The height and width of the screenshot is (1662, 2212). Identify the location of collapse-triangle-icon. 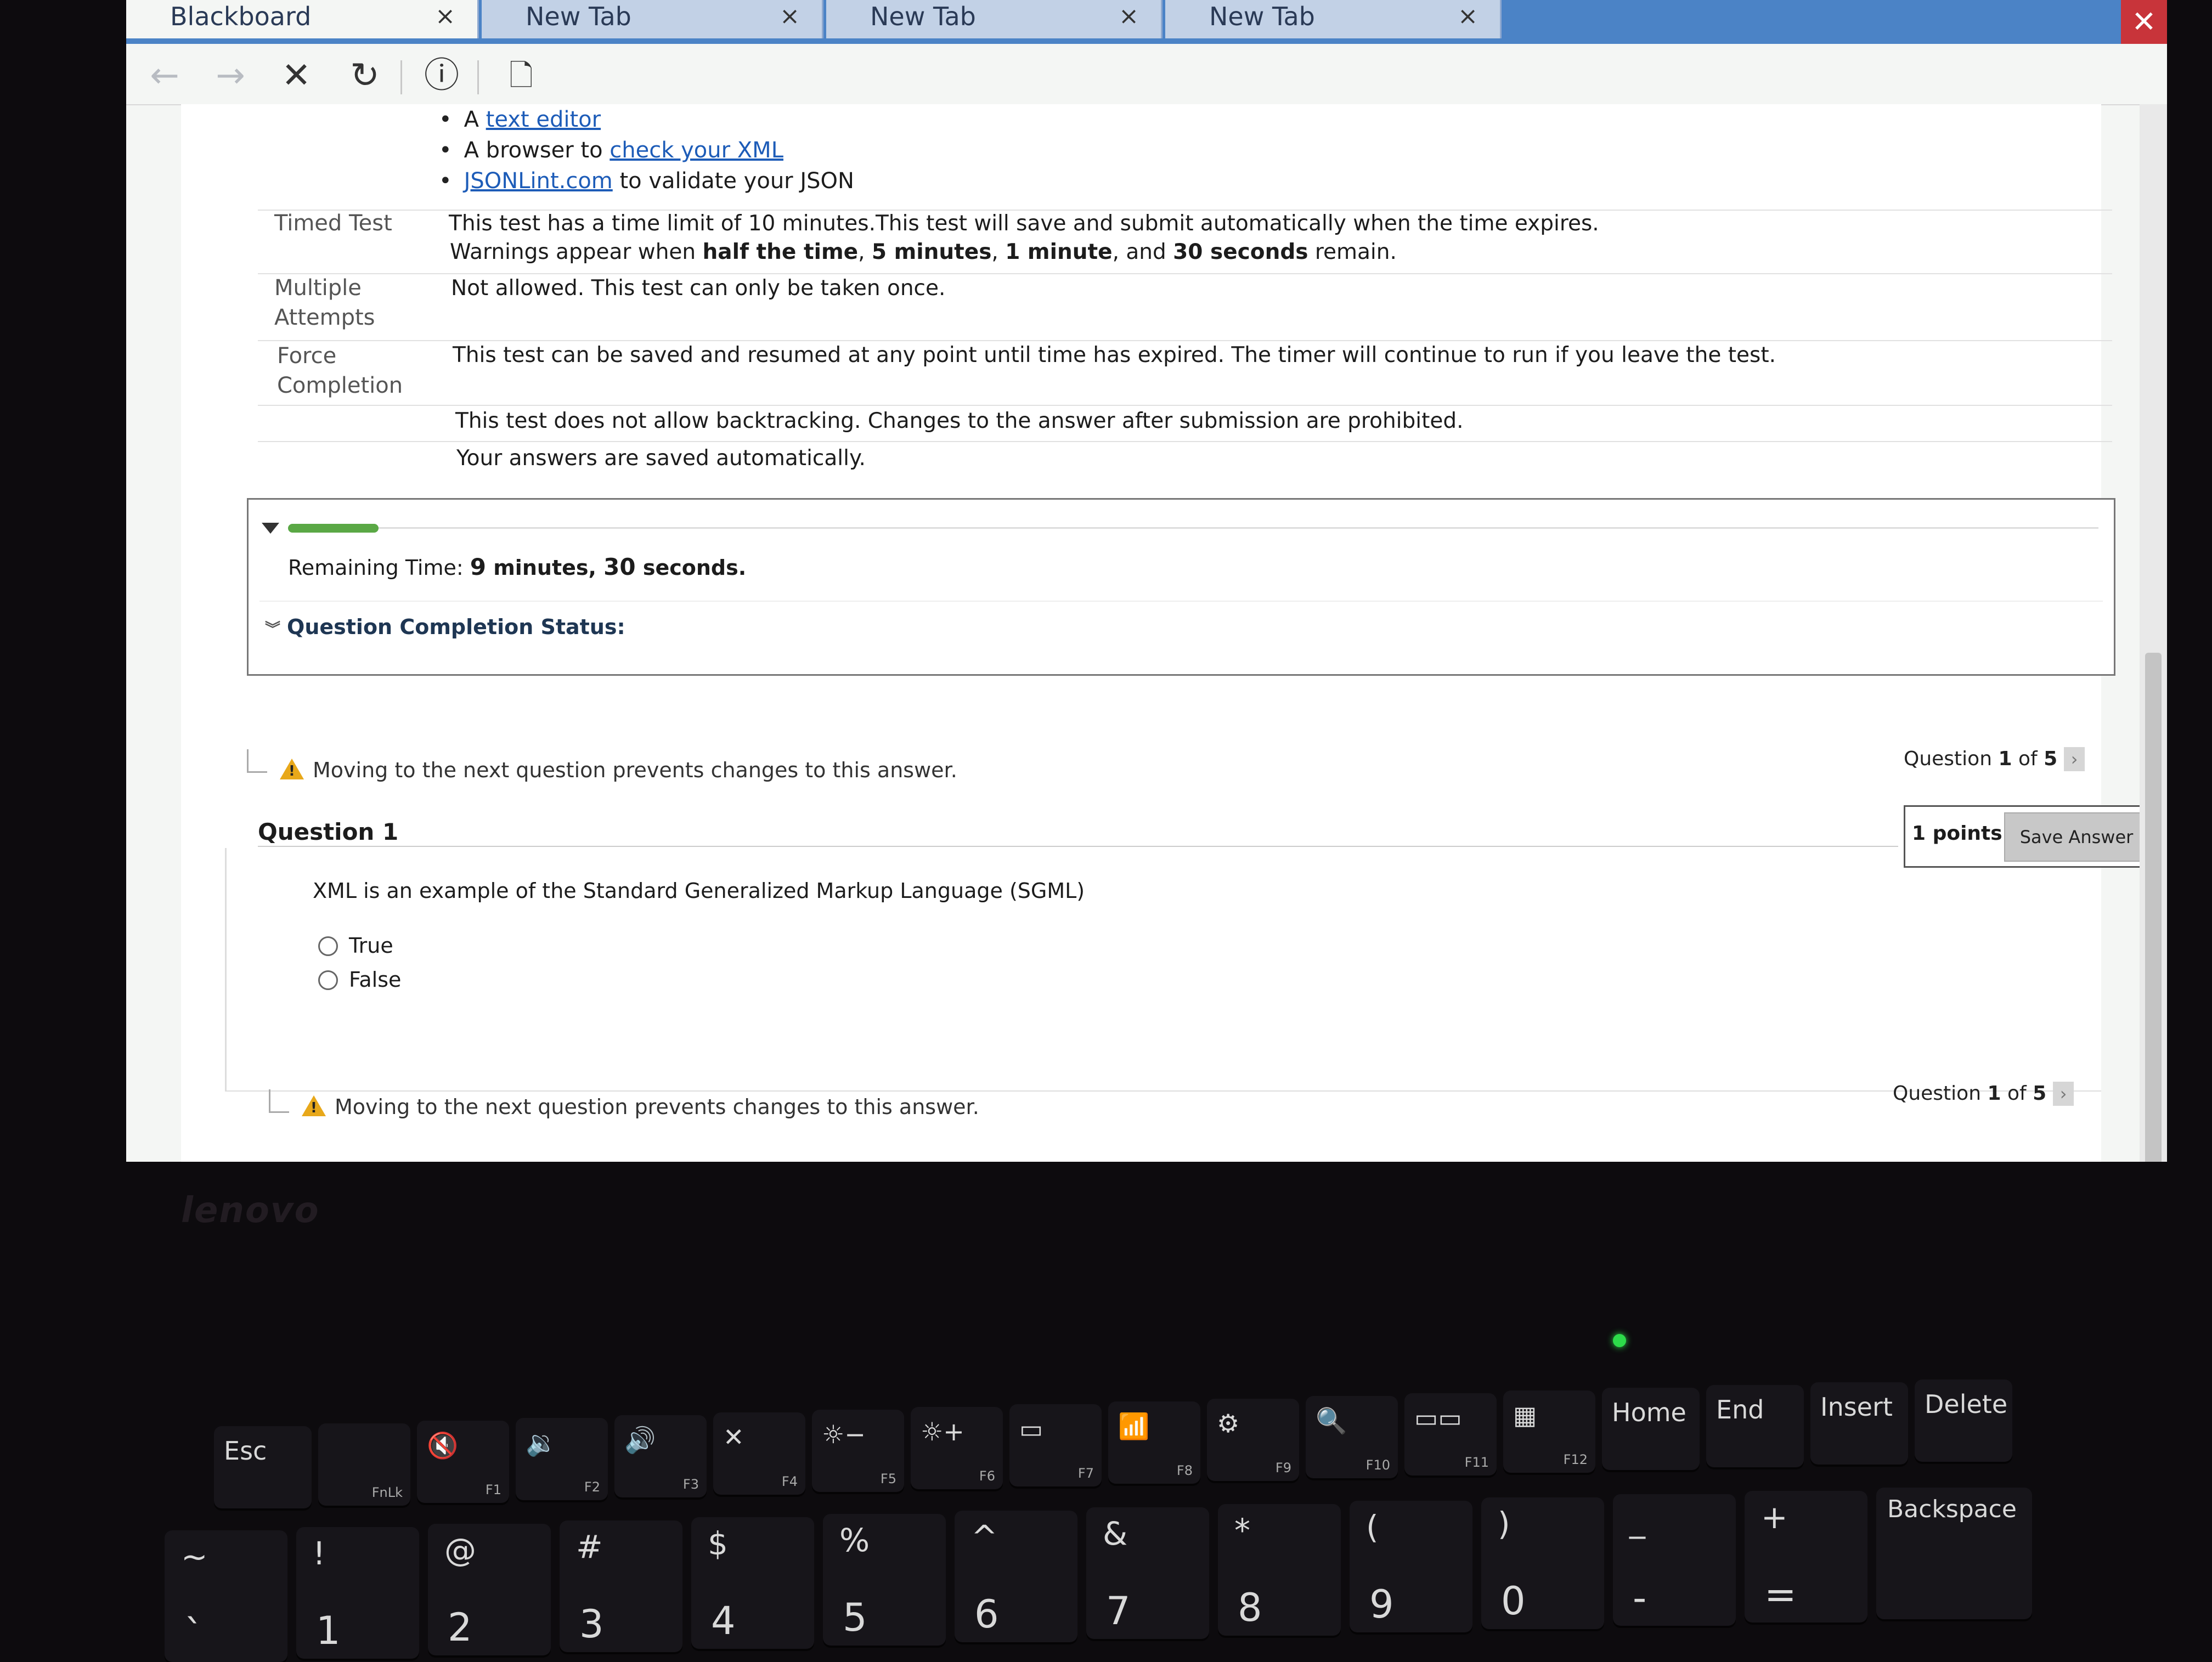
(270, 528).